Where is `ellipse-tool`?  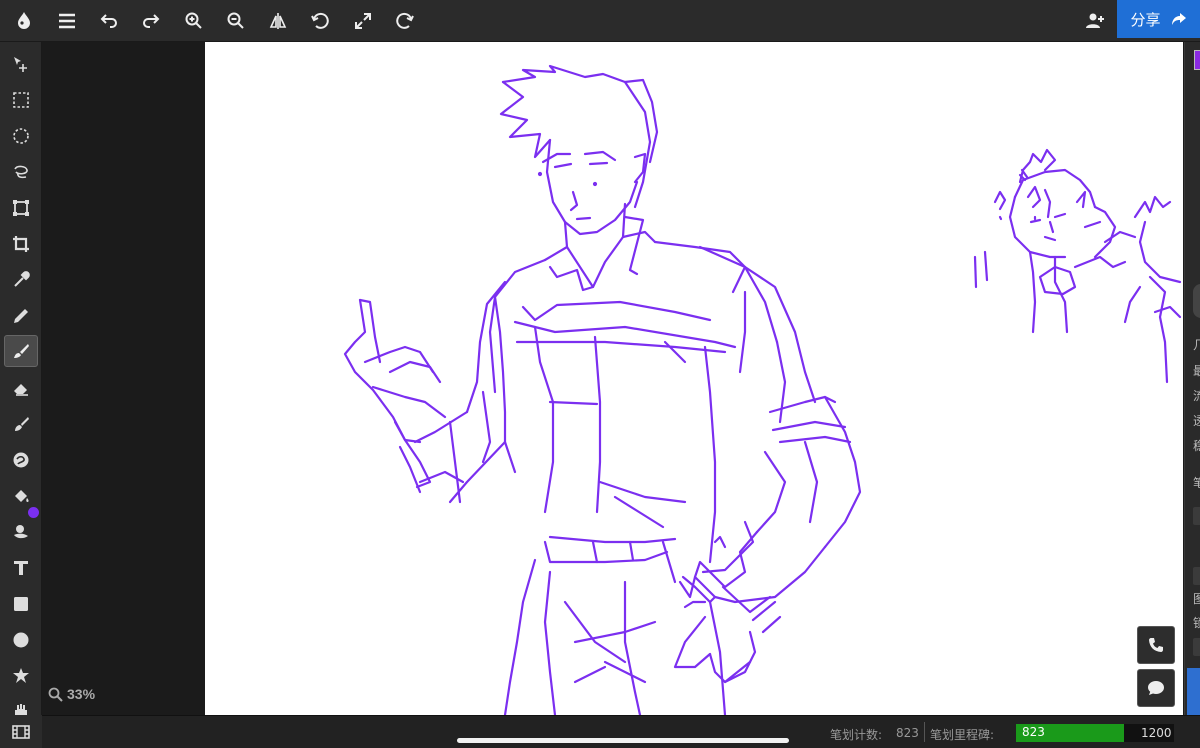 ellipse-tool is located at coordinates (21, 640).